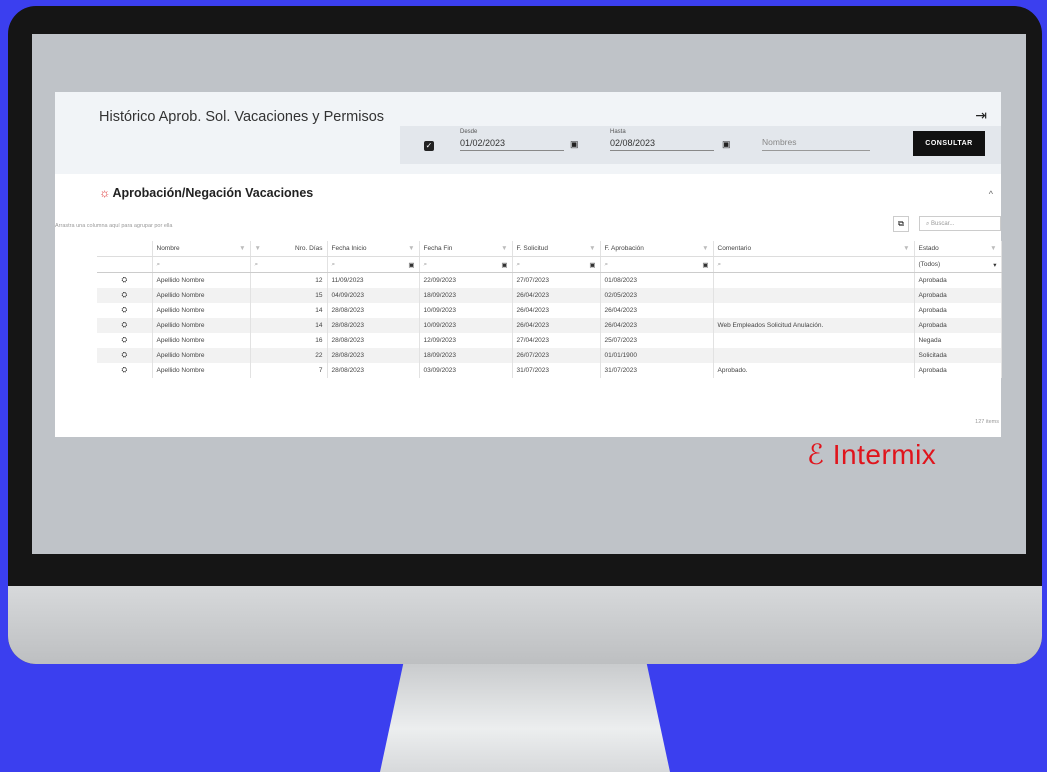 This screenshot has height=772, width=1047. What do you see at coordinates (958, 340) in the screenshot?
I see `cell-estado: Negada` at bounding box center [958, 340].